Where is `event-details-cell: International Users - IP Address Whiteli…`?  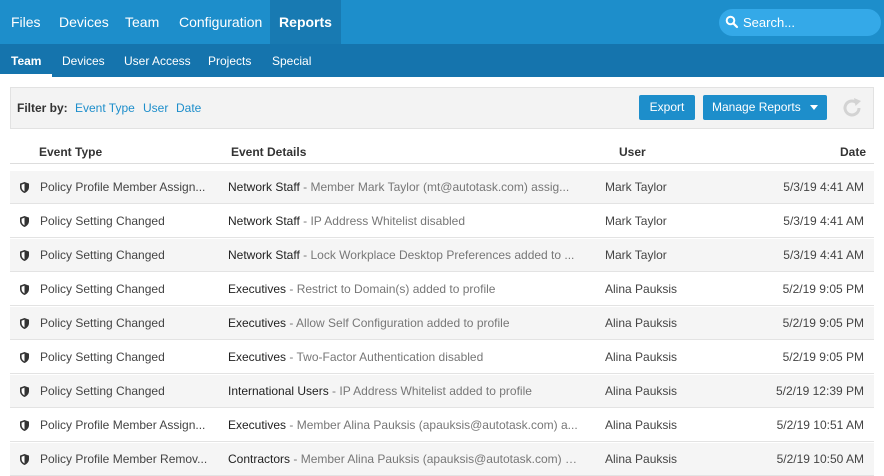
event-details-cell: International Users - IP Address Whiteli… is located at coordinates (404, 391).